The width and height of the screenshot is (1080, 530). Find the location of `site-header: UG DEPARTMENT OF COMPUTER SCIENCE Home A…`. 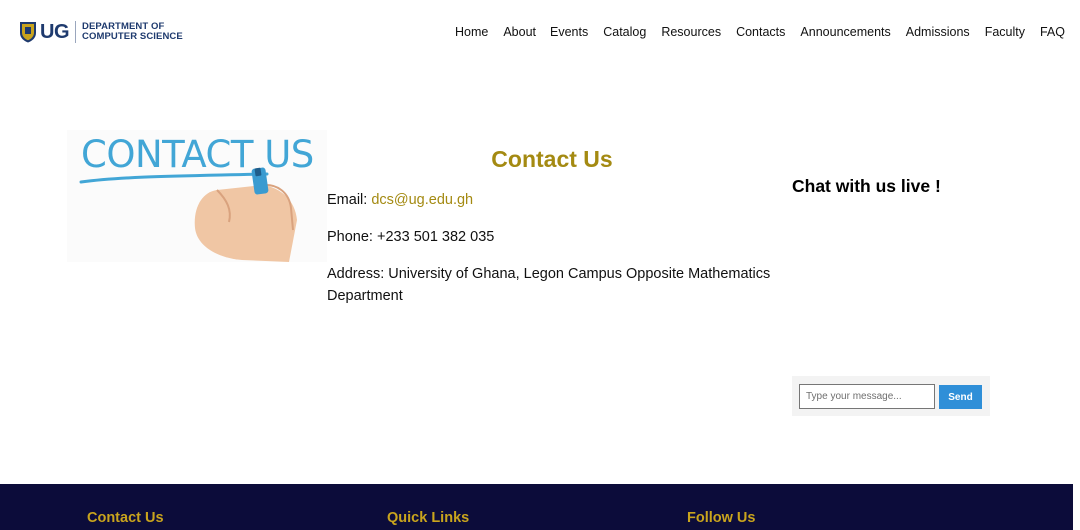

site-header: UG DEPARTMENT OF COMPUTER SCIENCE Home A… is located at coordinates (540, 32).